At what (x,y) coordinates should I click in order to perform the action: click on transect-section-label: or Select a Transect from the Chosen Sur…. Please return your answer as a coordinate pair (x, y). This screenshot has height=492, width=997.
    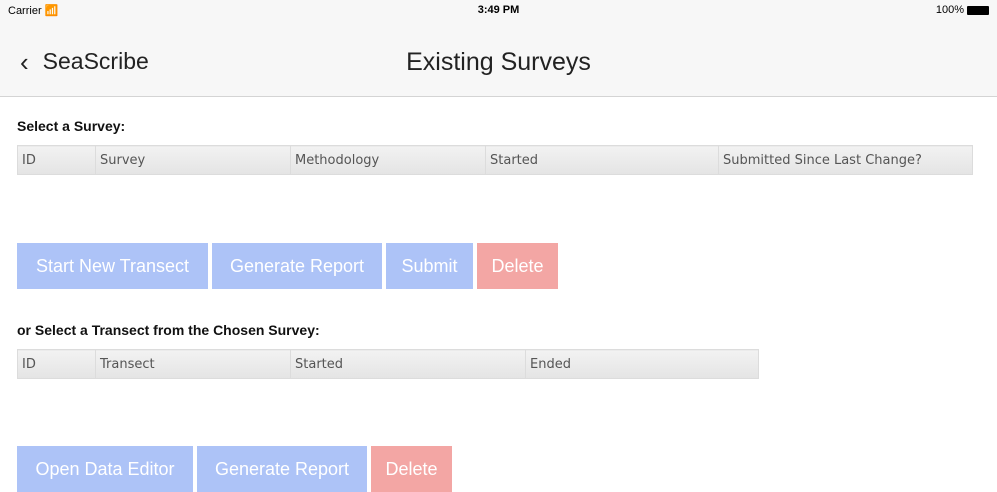
    Looking at the image, I should click on (168, 330).